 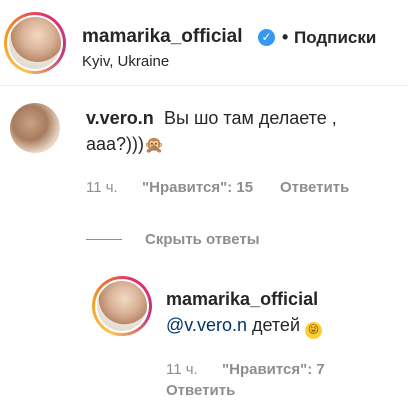 What do you see at coordinates (35, 128) in the screenshot?
I see `commenter-avatar` at bounding box center [35, 128].